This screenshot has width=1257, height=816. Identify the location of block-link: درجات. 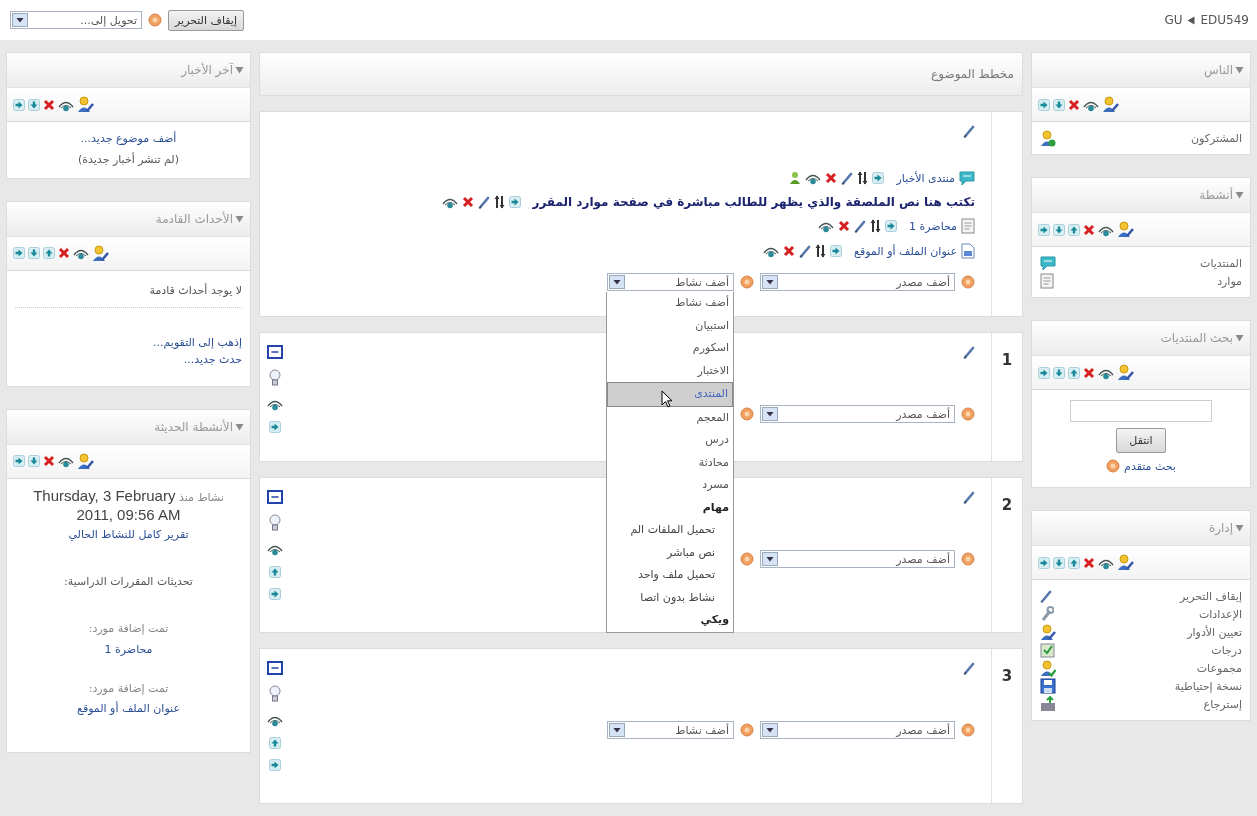
(1226, 650).